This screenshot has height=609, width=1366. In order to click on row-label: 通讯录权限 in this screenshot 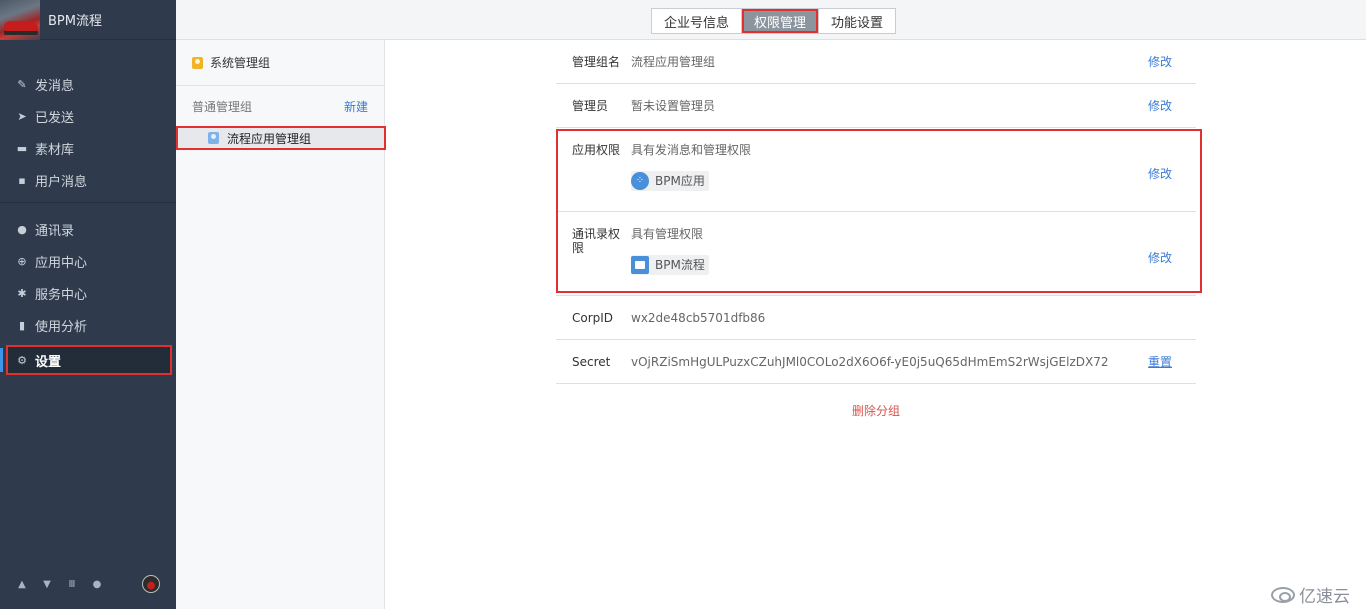, I will do `click(596, 241)`.